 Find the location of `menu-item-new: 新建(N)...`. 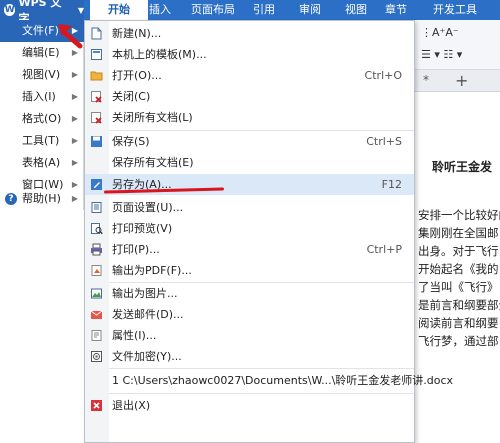

menu-item-new: 新建(N)... is located at coordinates (249, 33).